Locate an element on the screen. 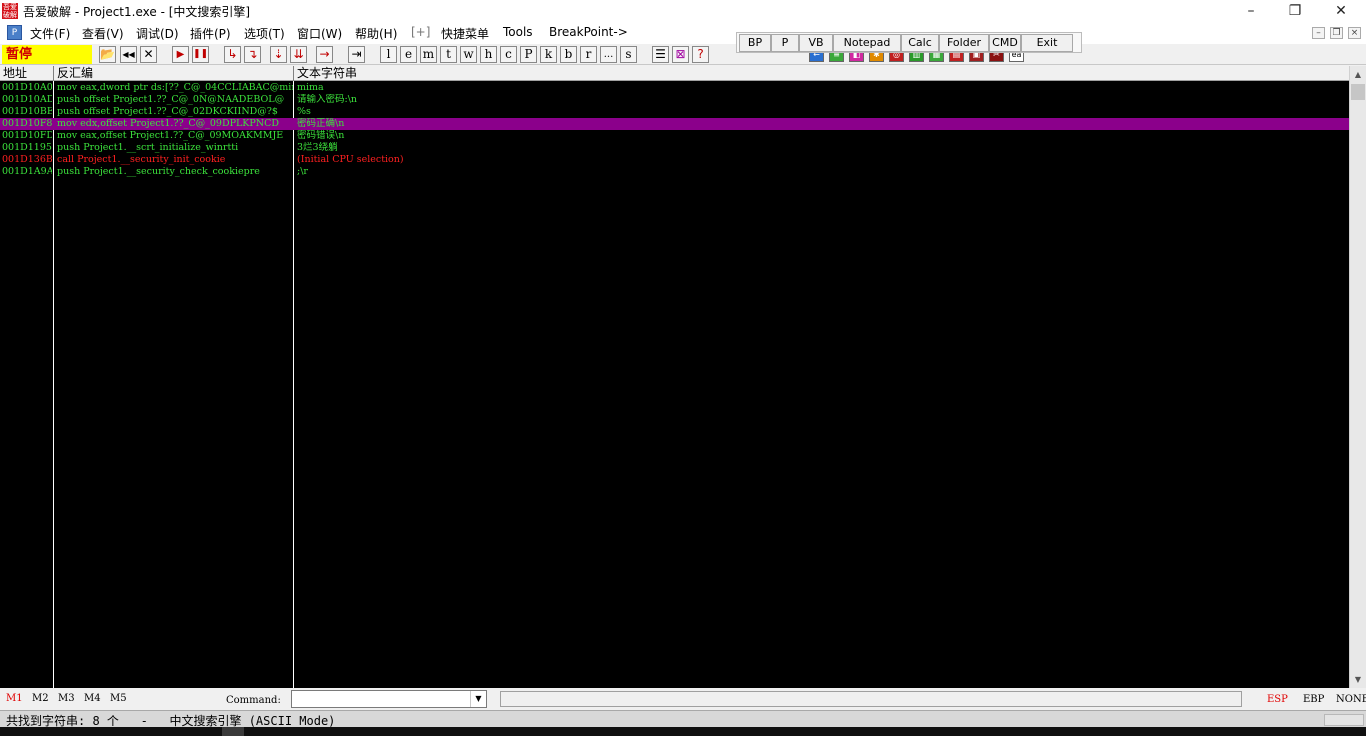  vb-button: VB is located at coordinates (816, 43).